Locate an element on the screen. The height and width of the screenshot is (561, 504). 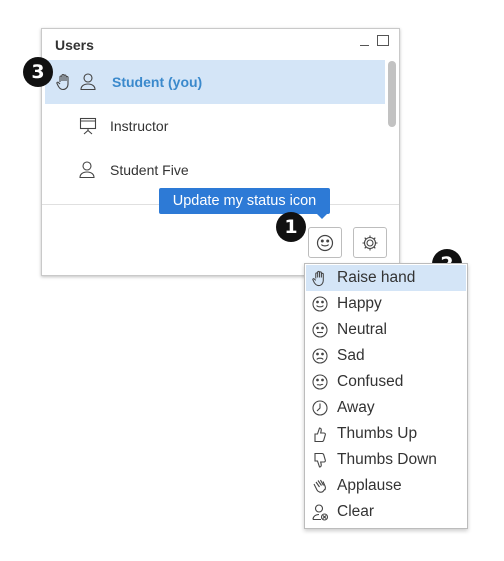
menu-item-label: Confused is located at coordinates (370, 381).